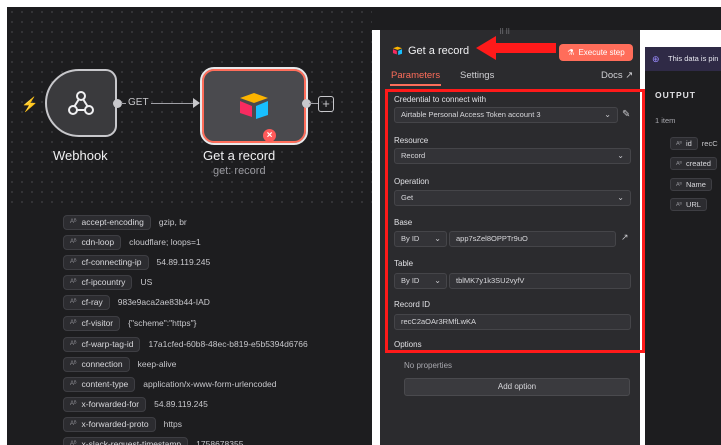 The height and width of the screenshot is (445, 721). I want to click on header-key: Aᴮ cf-connecting-ip, so click(106, 262).